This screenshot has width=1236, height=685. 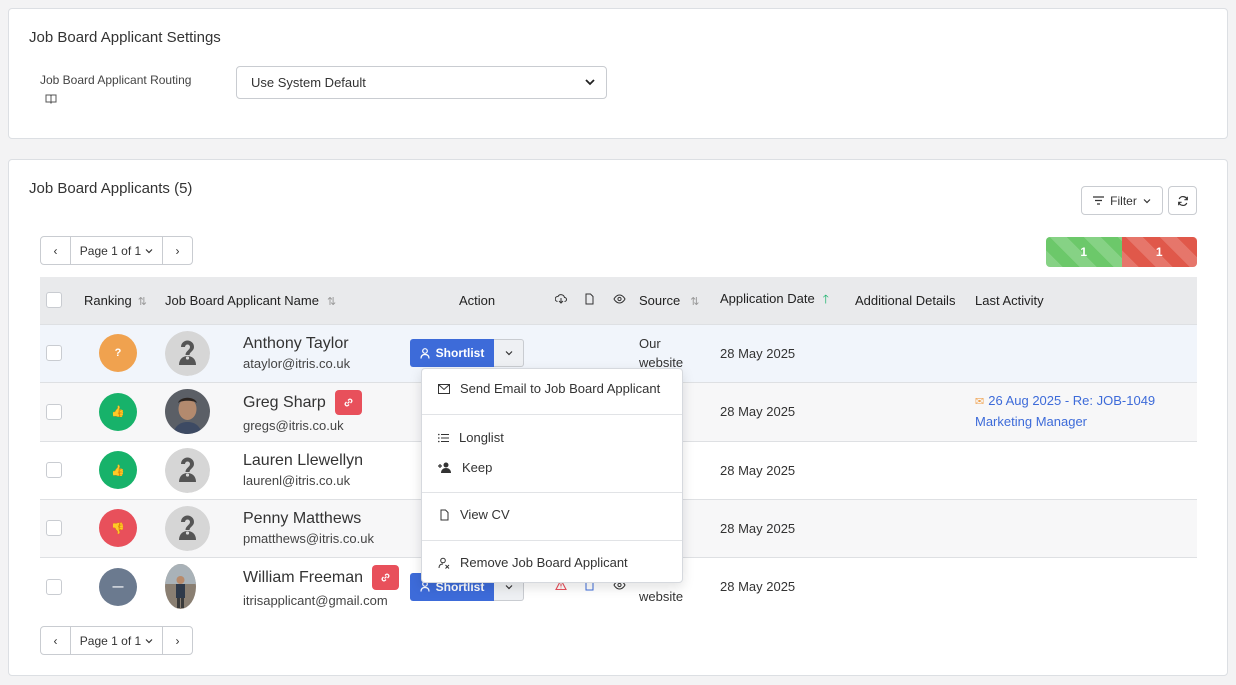 What do you see at coordinates (481, 437) in the screenshot?
I see `menu-label: Longlist` at bounding box center [481, 437].